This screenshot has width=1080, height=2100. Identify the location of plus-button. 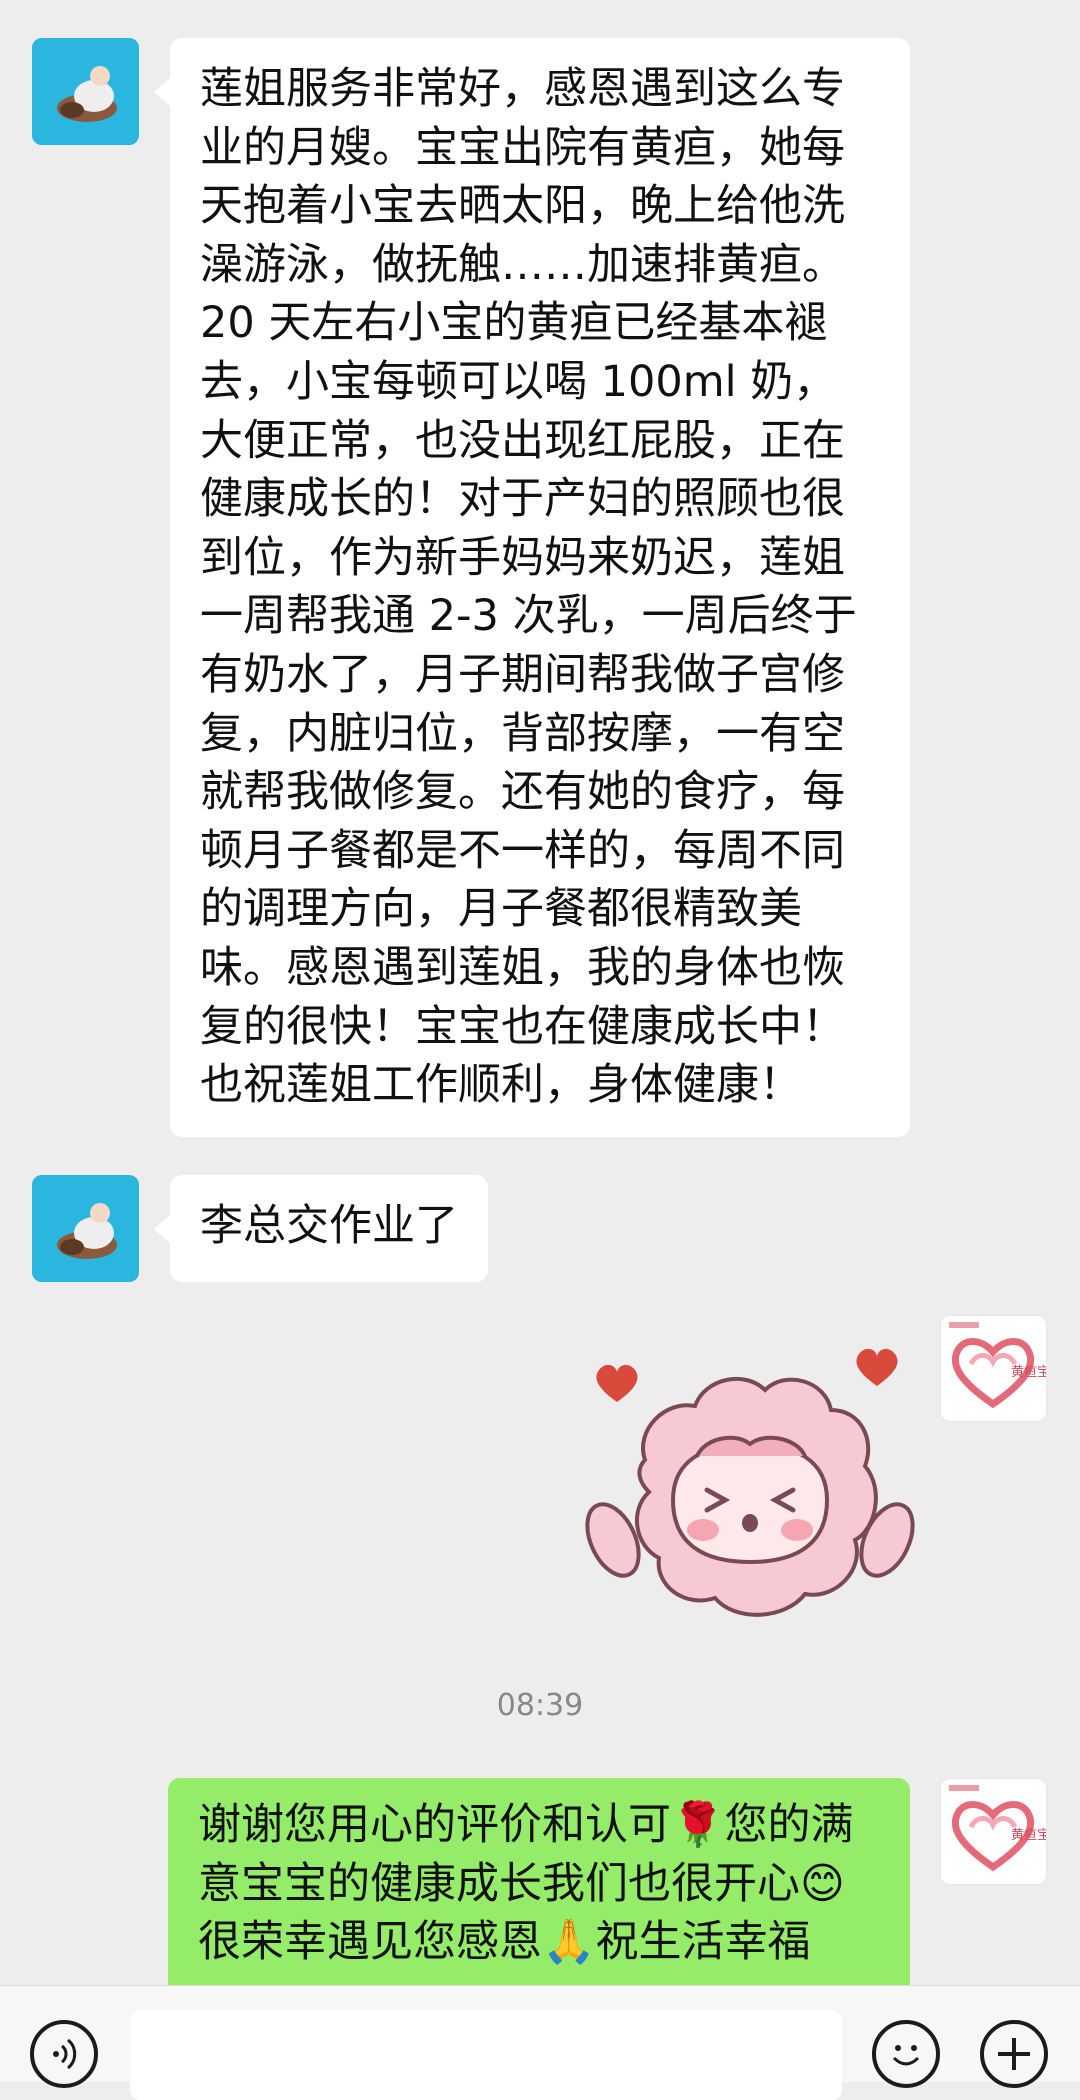
(1014, 2054).